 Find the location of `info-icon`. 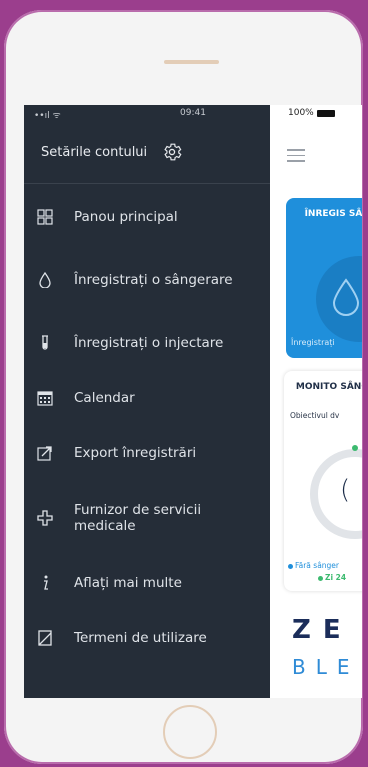

info-icon is located at coordinates (45, 583).